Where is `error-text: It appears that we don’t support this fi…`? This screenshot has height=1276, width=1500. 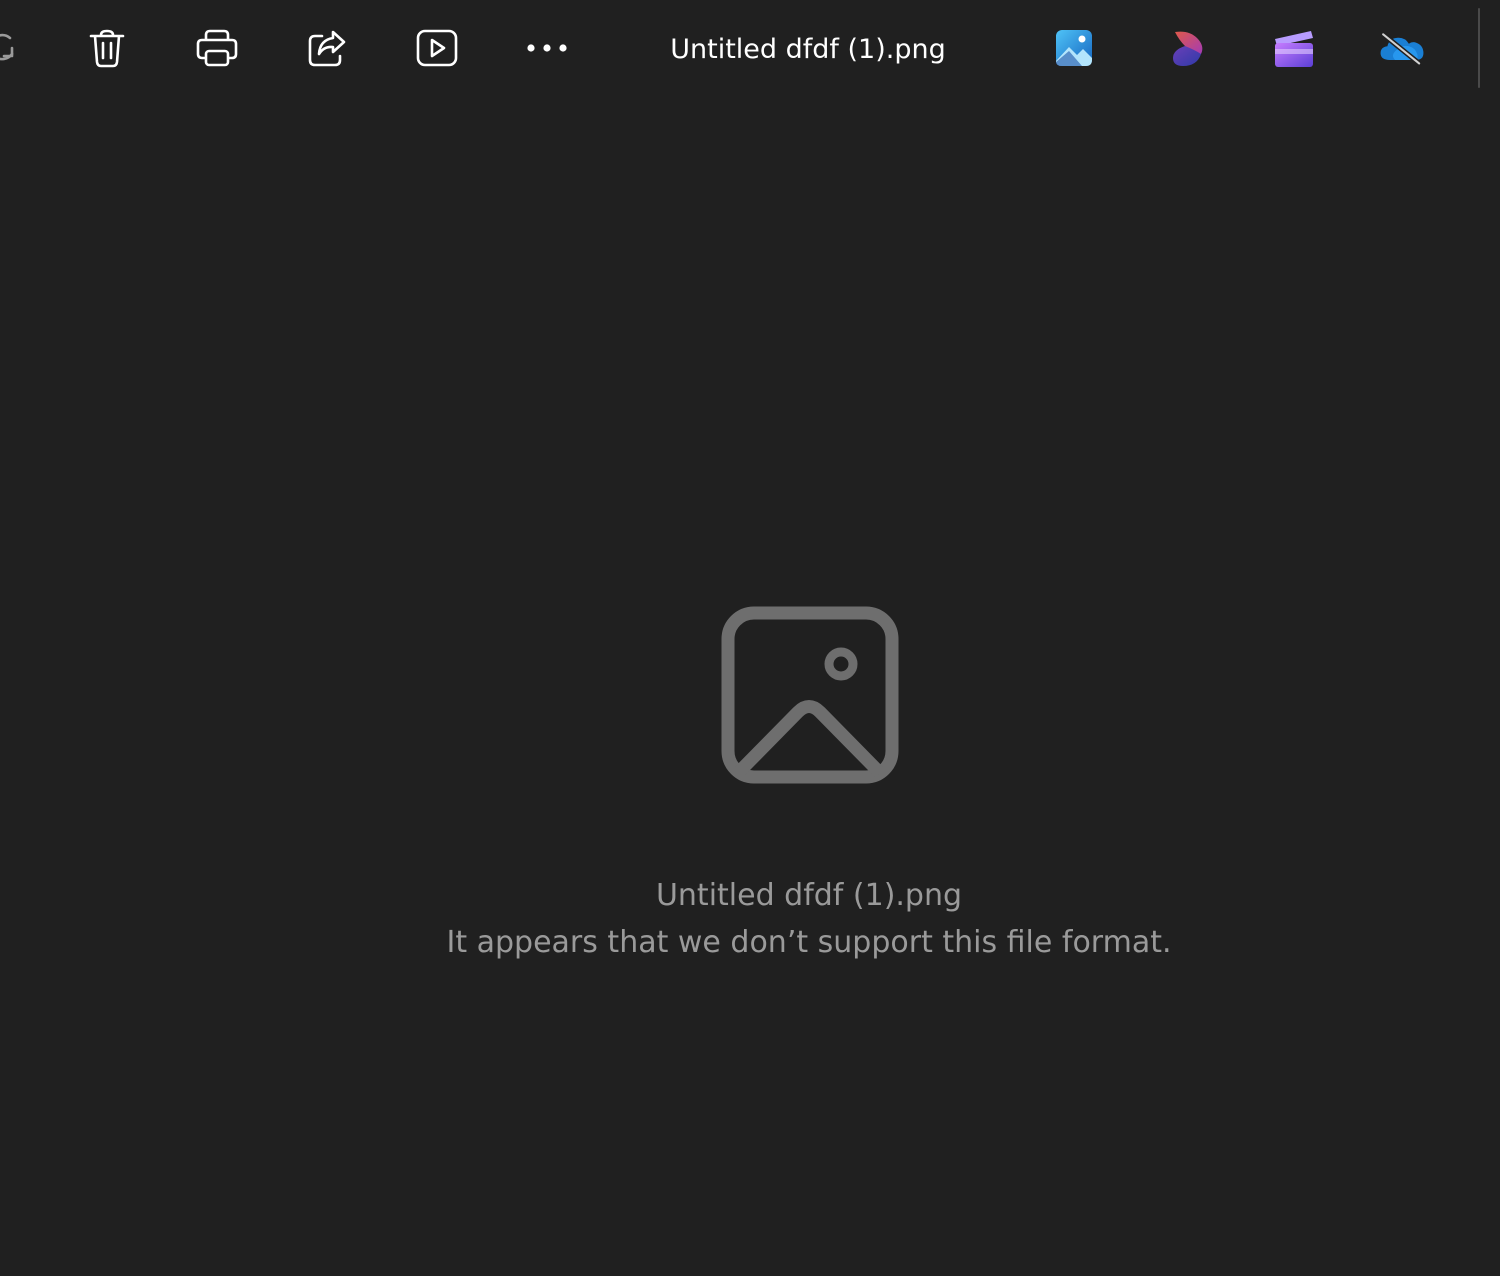
error-text: It appears that we don’t support this fi… is located at coordinates (809, 942).